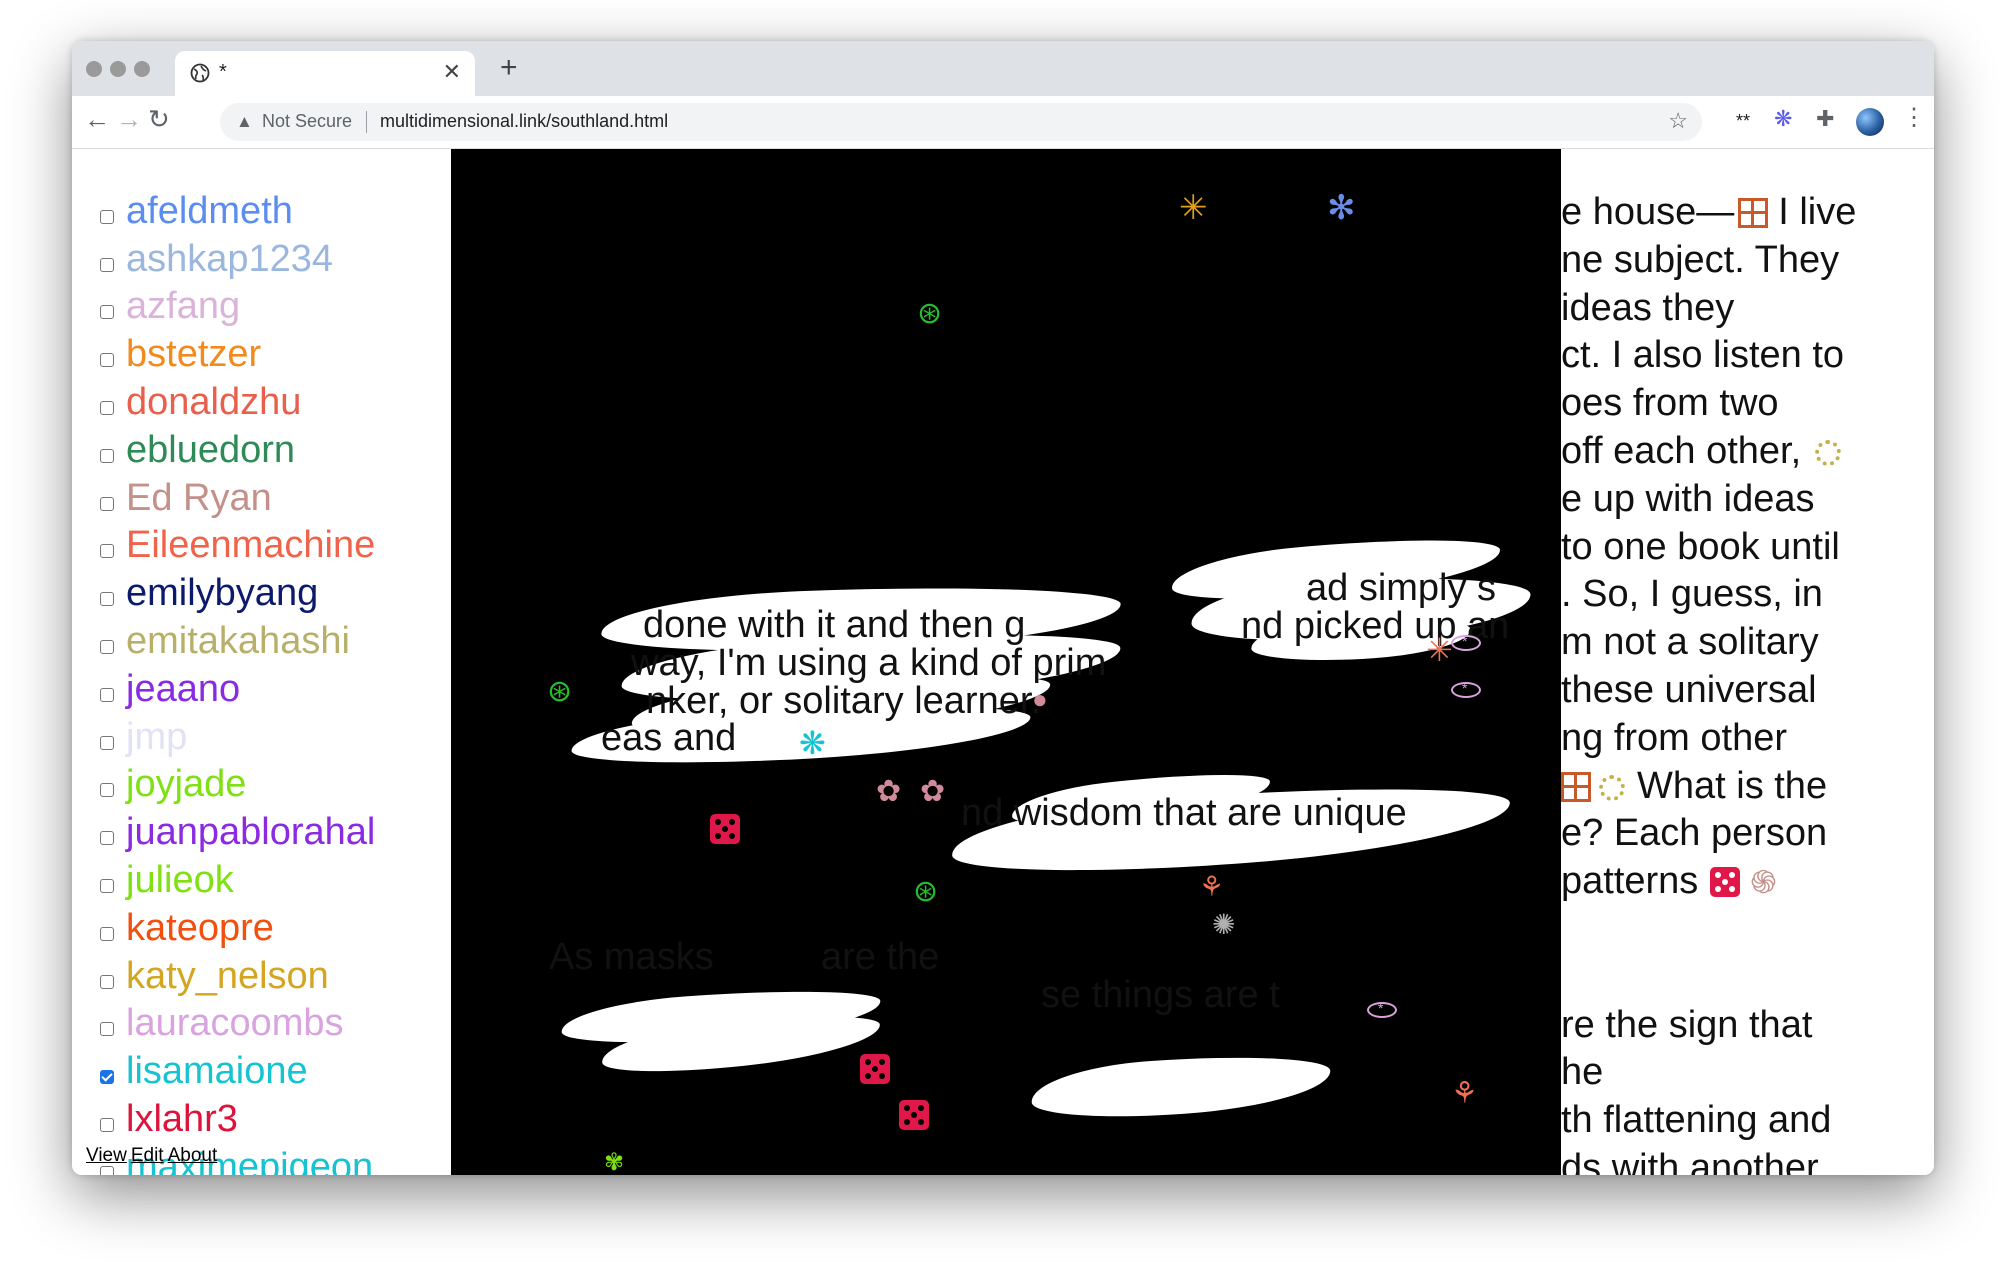  I want to click on user-name: julieok, so click(180, 880).